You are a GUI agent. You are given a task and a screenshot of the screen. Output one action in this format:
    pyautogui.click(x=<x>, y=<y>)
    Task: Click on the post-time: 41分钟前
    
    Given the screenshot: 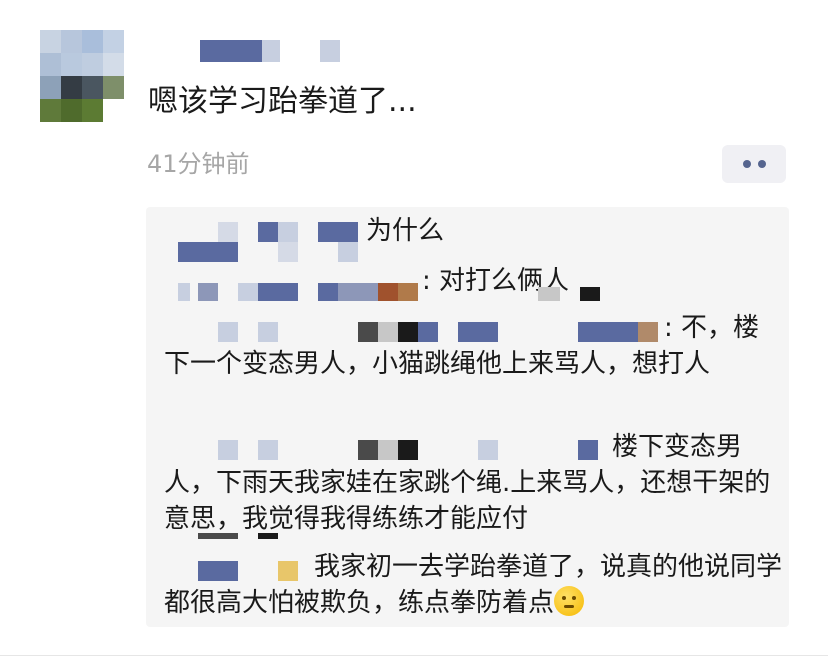 What is the action you would take?
    pyautogui.click(x=198, y=164)
    